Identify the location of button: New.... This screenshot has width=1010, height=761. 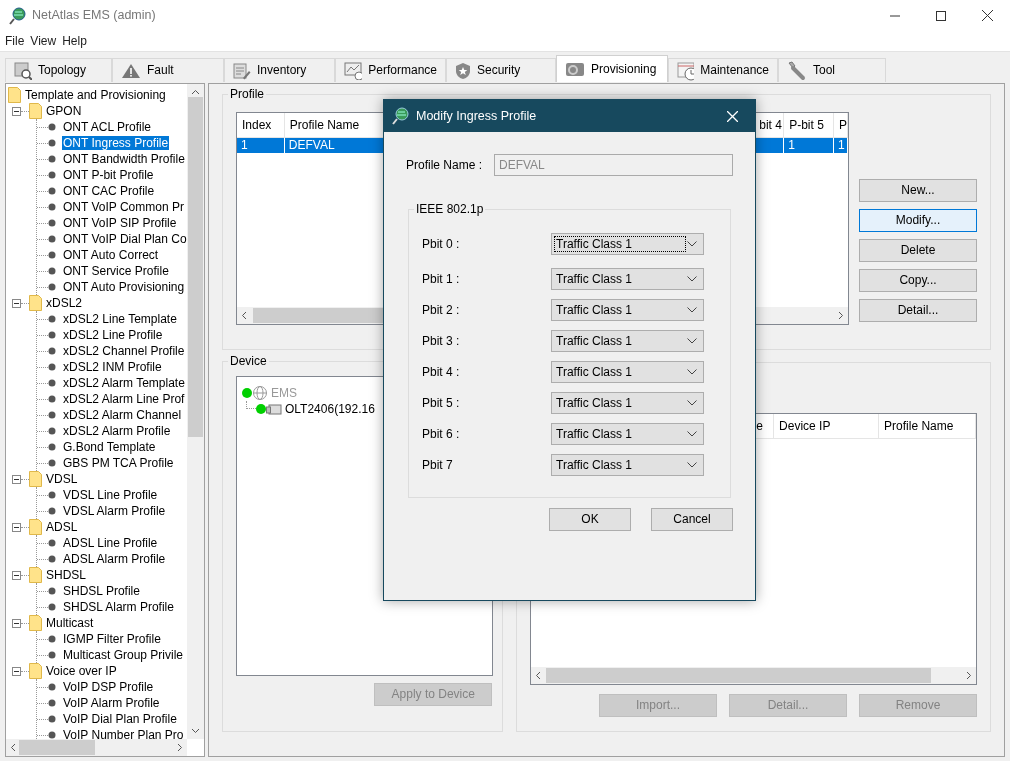
(918, 190).